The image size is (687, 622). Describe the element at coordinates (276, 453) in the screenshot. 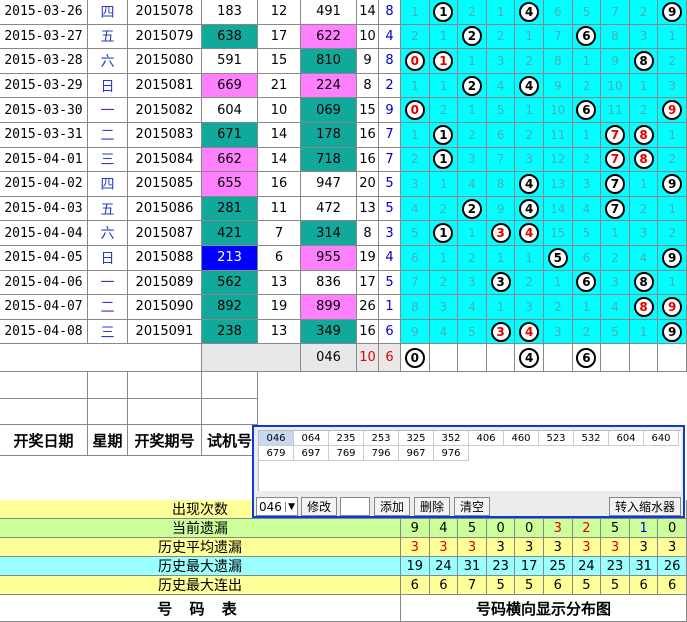

I see `combination-item: 679` at that location.